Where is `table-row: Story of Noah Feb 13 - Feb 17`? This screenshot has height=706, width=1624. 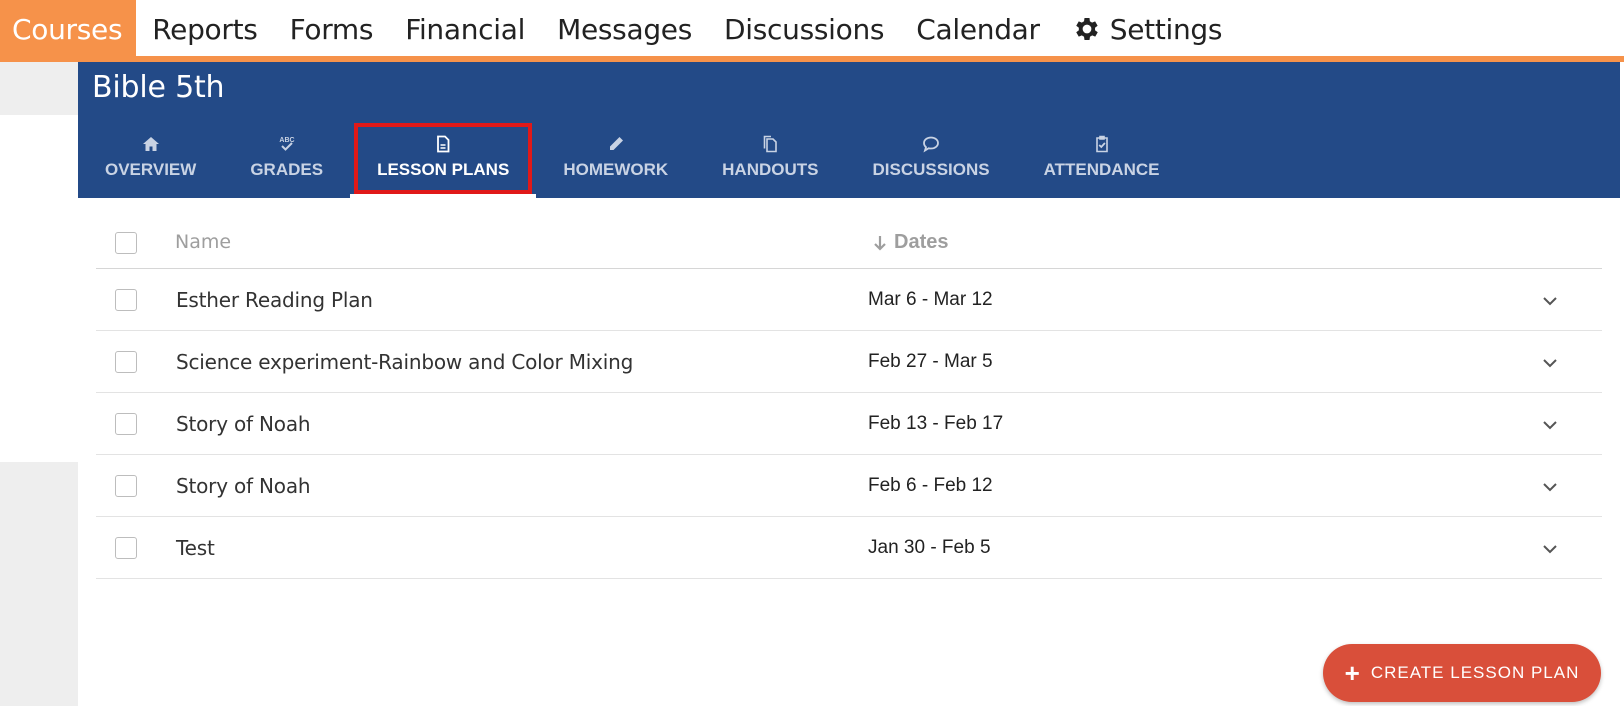
table-row: Story of Noah Feb 13 - Feb 17 is located at coordinates (849, 424).